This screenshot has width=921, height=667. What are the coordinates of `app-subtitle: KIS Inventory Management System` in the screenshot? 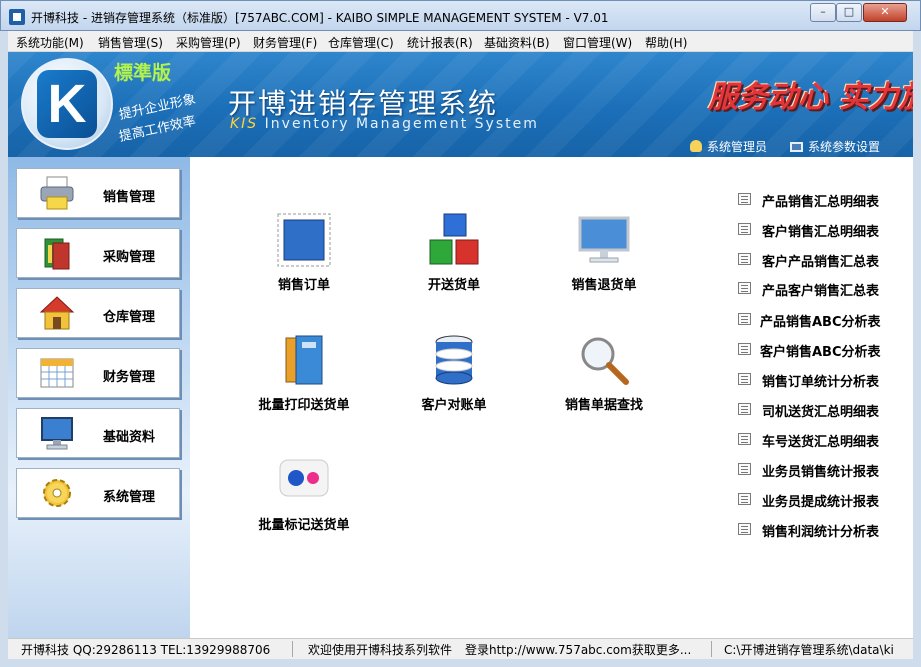 It's located at (384, 124).